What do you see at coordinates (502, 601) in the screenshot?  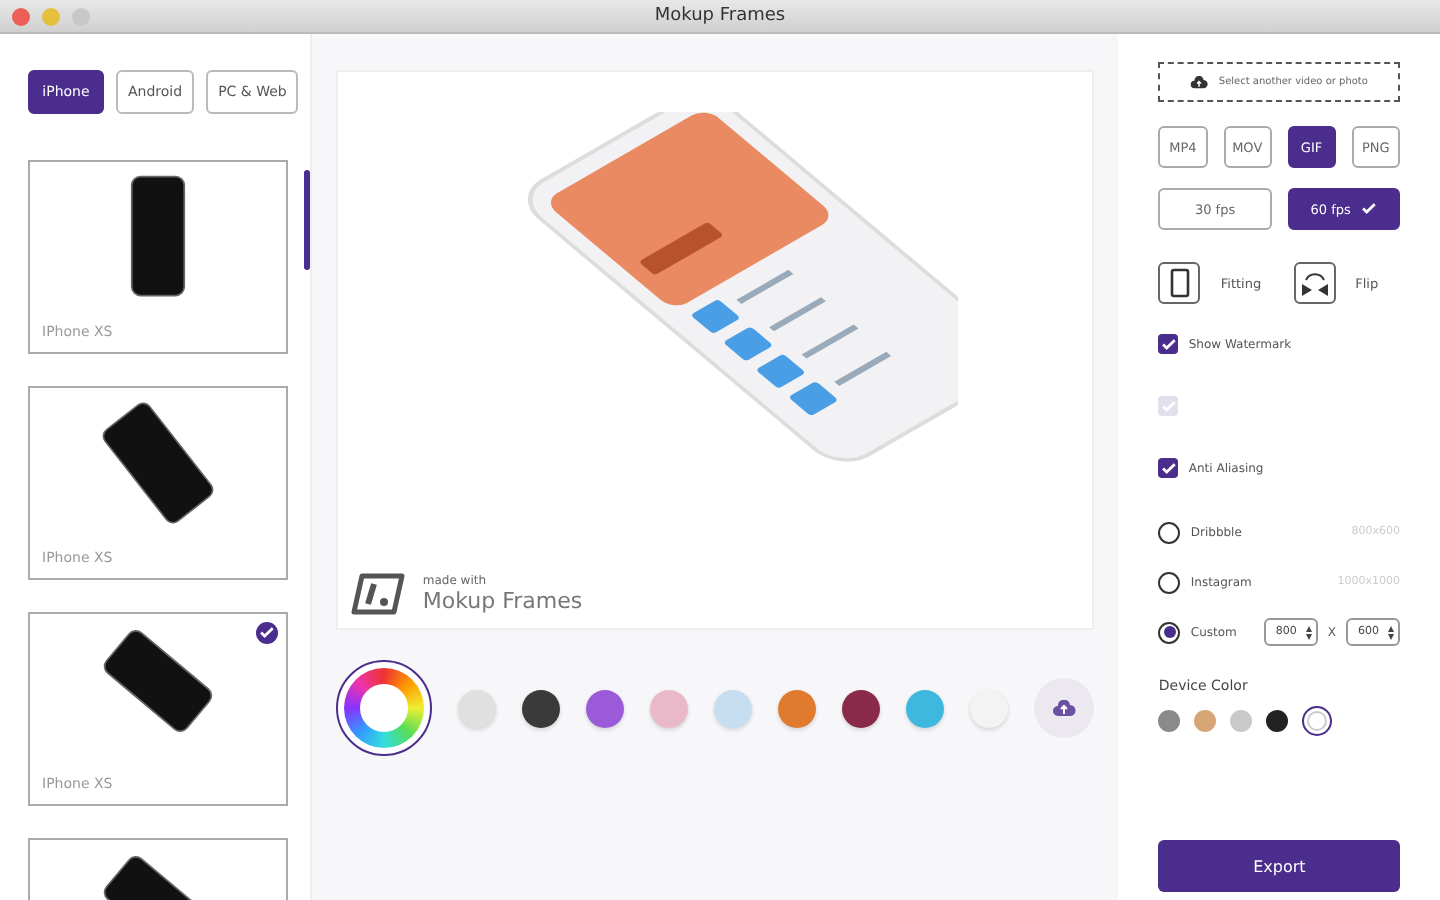 I see `credit-brand: Mokup Frames` at bounding box center [502, 601].